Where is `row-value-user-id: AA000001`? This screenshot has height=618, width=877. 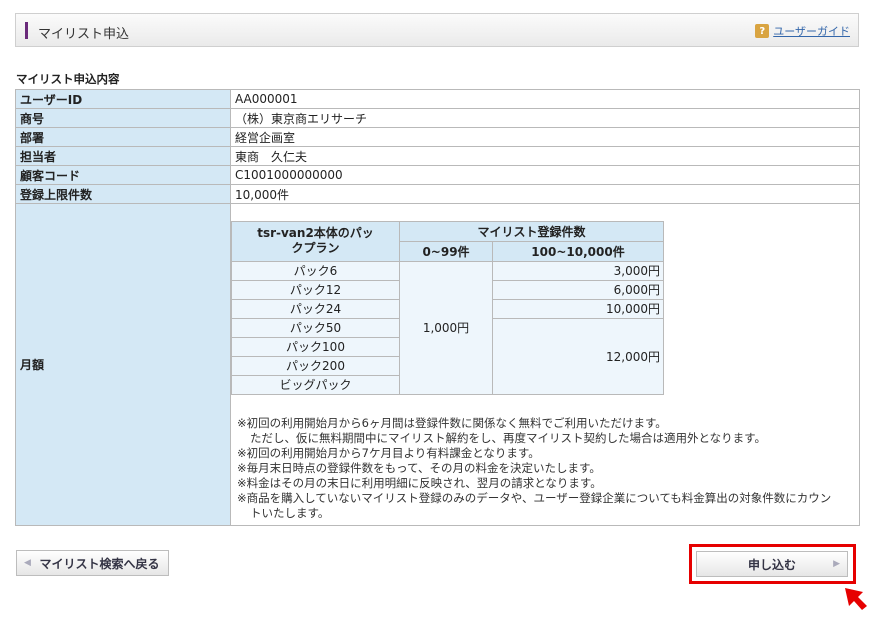
row-value-user-id: AA000001 is located at coordinates (545, 99).